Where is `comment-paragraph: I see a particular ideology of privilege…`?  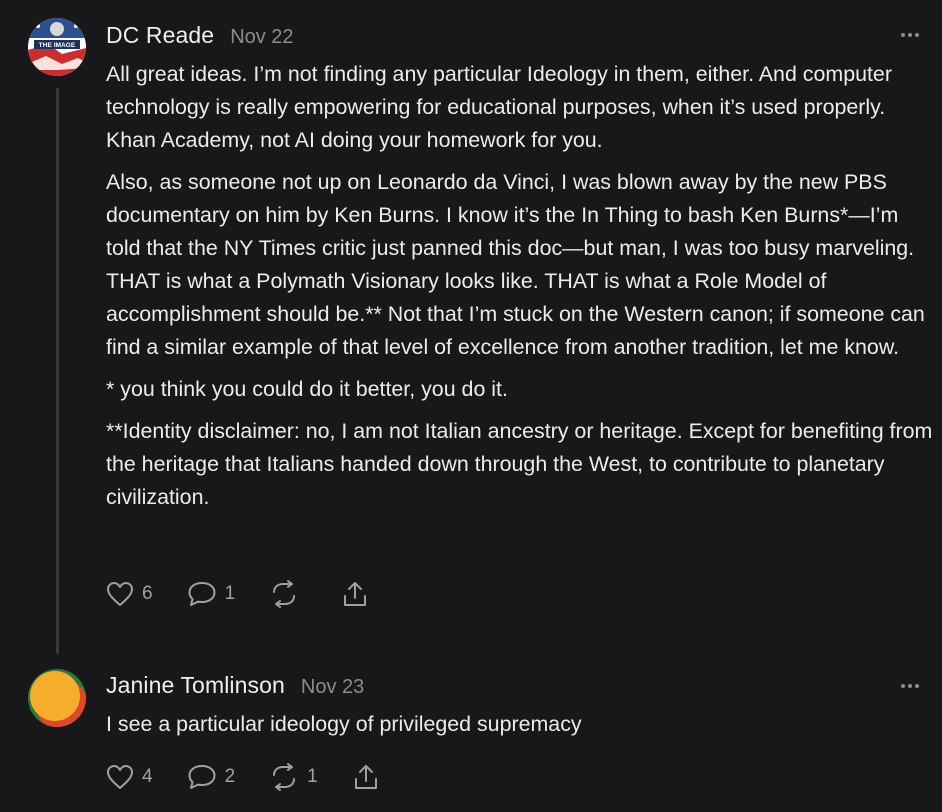 comment-paragraph: I see a particular ideology of privilege… is located at coordinates (344, 724).